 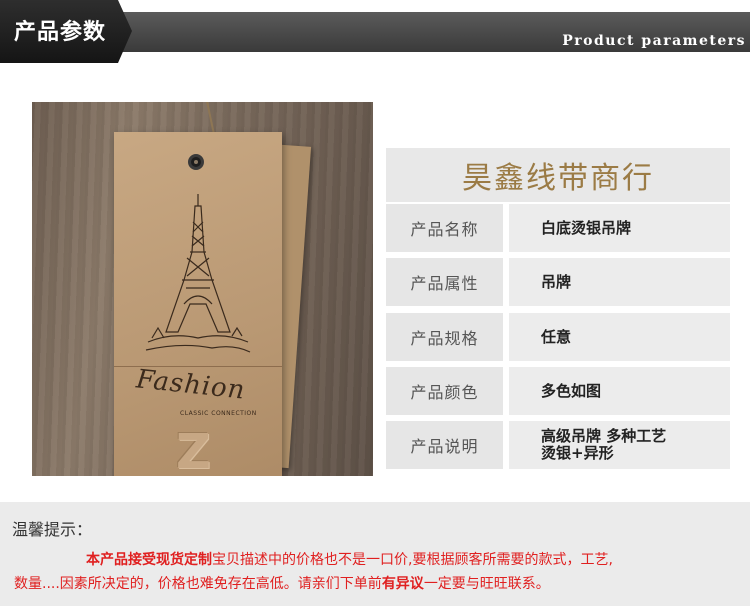 What do you see at coordinates (218, 413) in the screenshot?
I see `tagline-text: CLASSIC CONNECTION` at bounding box center [218, 413].